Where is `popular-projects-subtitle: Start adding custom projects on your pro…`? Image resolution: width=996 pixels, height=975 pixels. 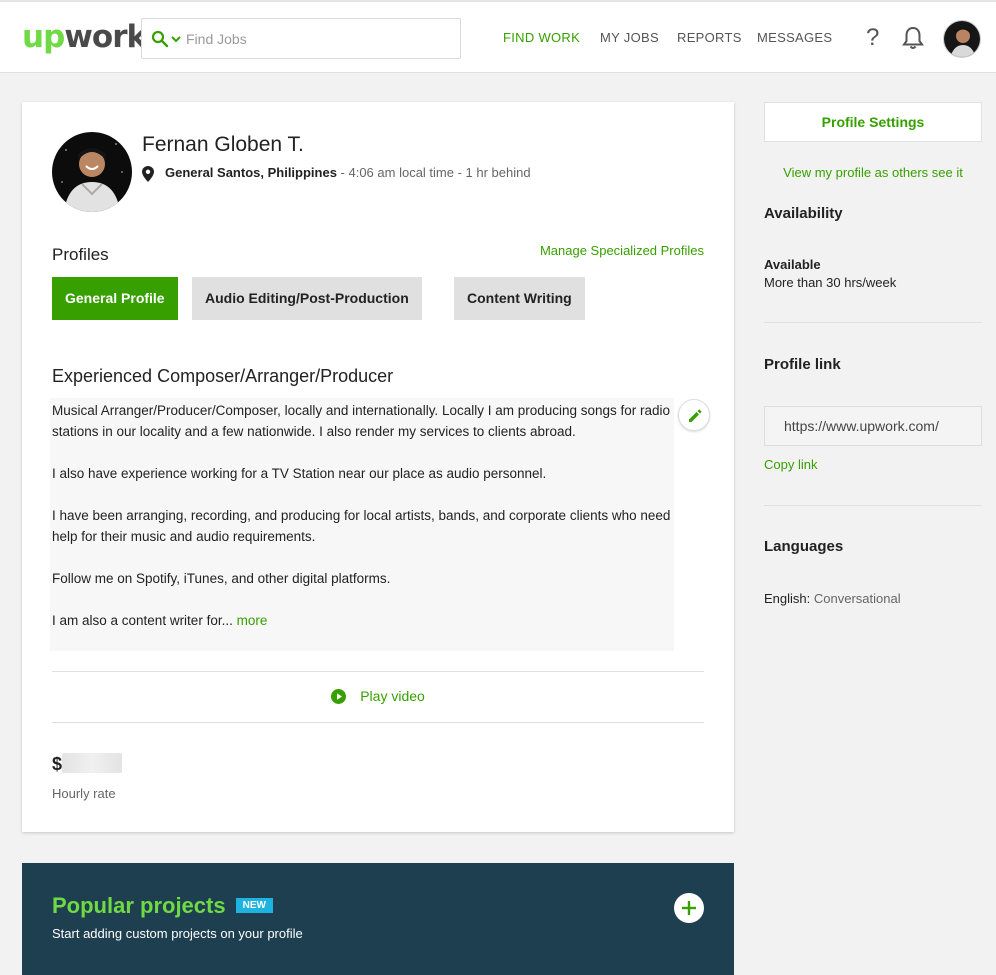
popular-projects-subtitle: Start adding custom projects on your pro… is located at coordinates (177, 933).